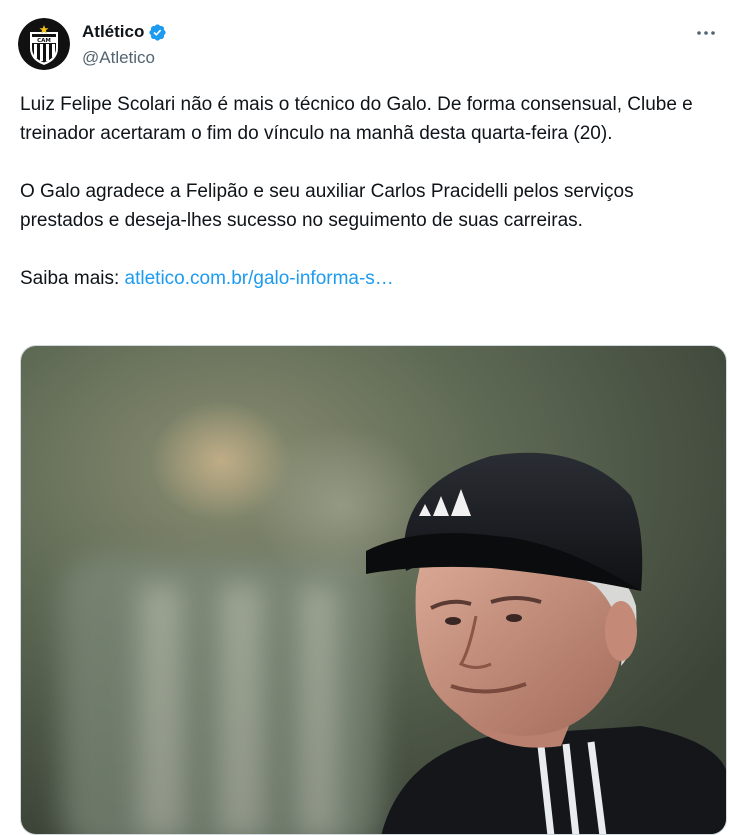 Image resolution: width=730 pixels, height=835 pixels. I want to click on more-options-icon, so click(706, 33).